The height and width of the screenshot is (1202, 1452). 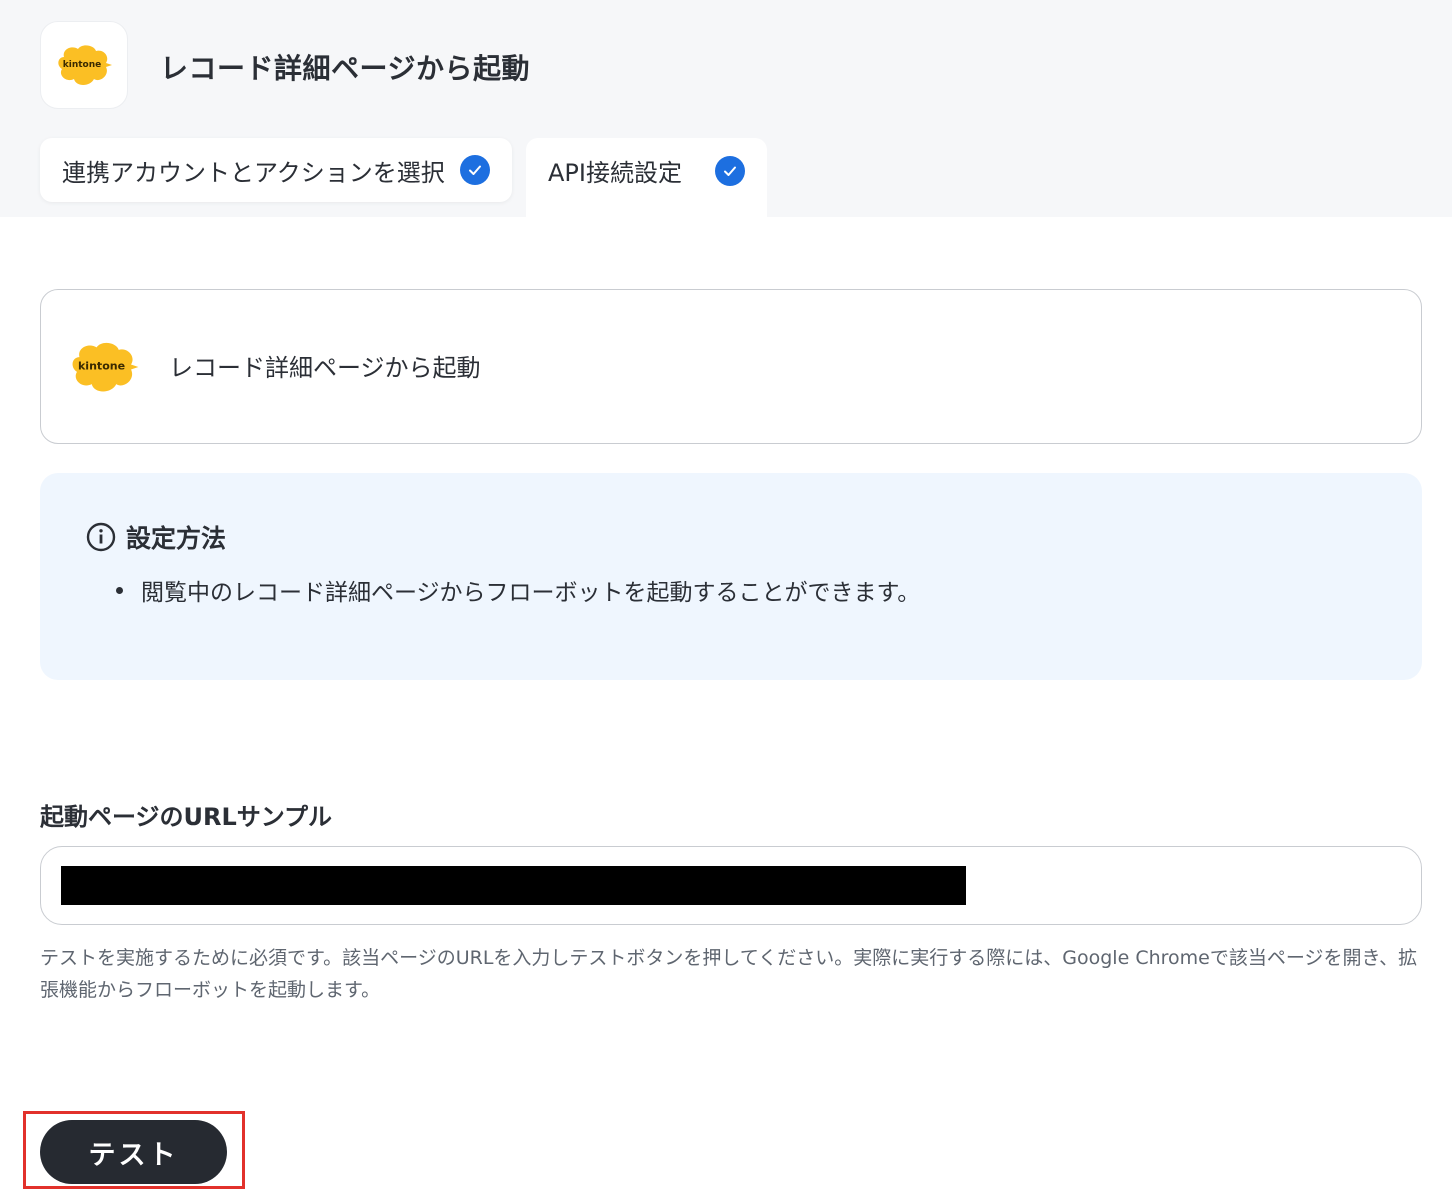 What do you see at coordinates (133, 1152) in the screenshot?
I see `test-button: テスト` at bounding box center [133, 1152].